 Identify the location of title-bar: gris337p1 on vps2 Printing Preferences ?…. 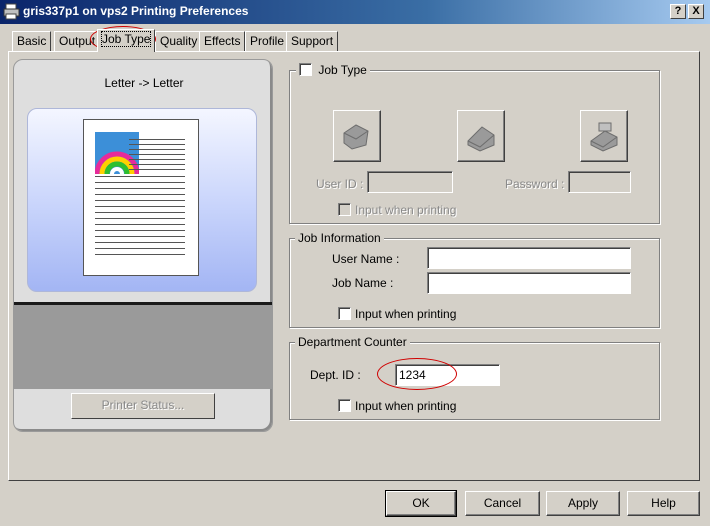
(355, 12).